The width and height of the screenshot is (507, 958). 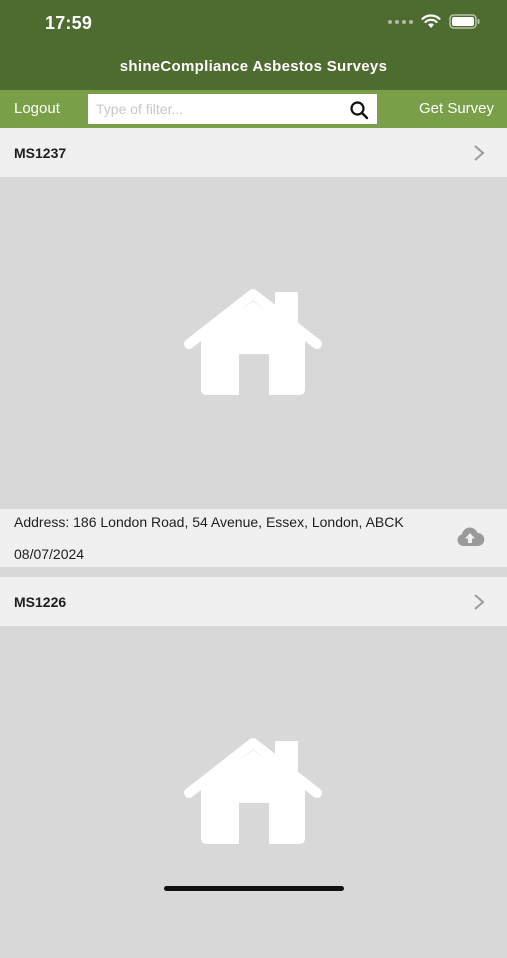 I want to click on survey-date: 08/07/2024, so click(x=49, y=554).